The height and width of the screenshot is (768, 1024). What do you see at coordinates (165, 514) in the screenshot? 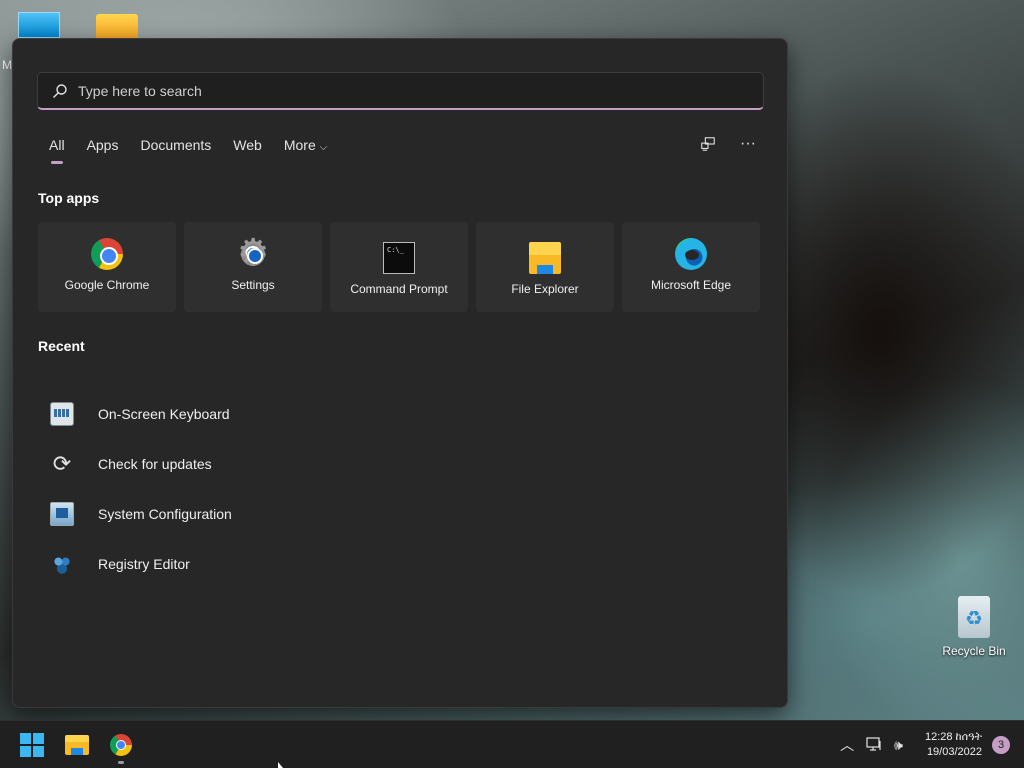
I see `recent-item-label: System Configuration` at bounding box center [165, 514].